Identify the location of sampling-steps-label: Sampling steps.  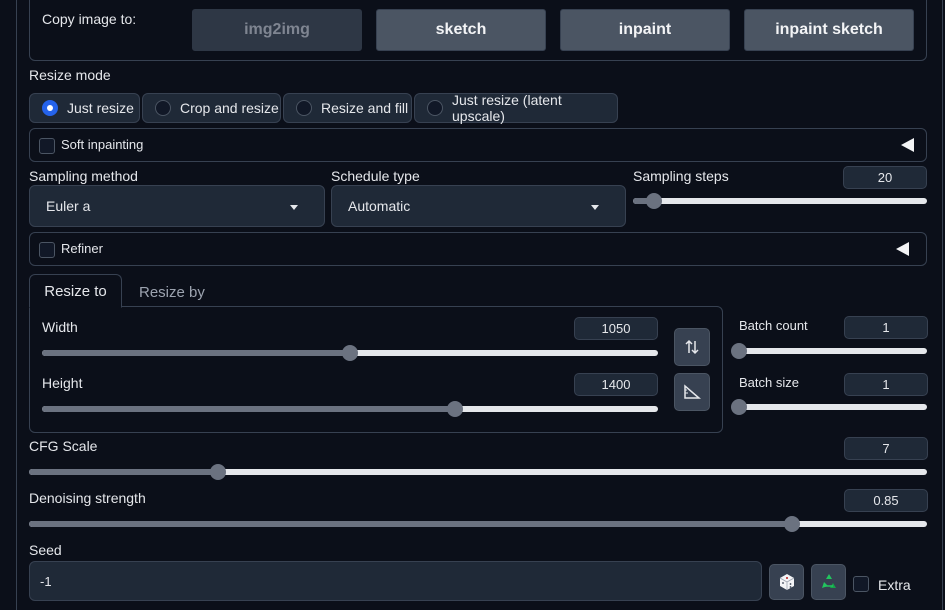
(681, 176).